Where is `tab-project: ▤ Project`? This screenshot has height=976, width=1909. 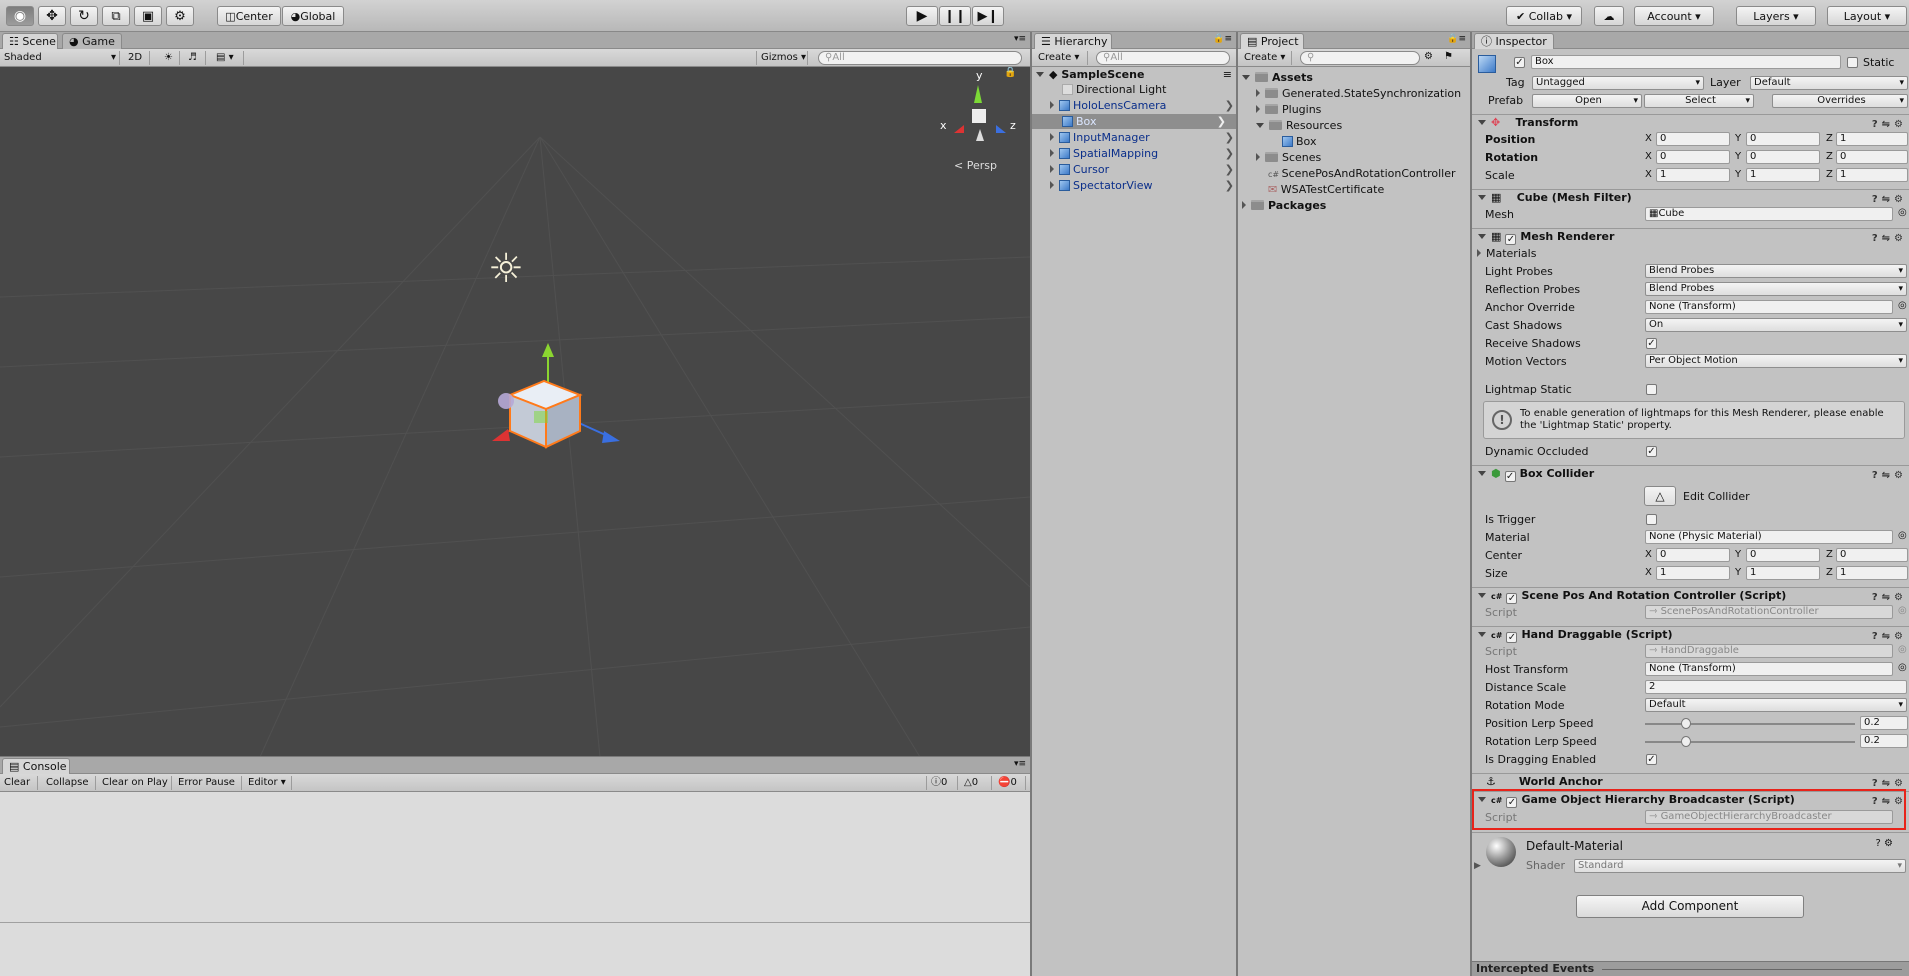
tab-project: ▤ Project is located at coordinates (1272, 41).